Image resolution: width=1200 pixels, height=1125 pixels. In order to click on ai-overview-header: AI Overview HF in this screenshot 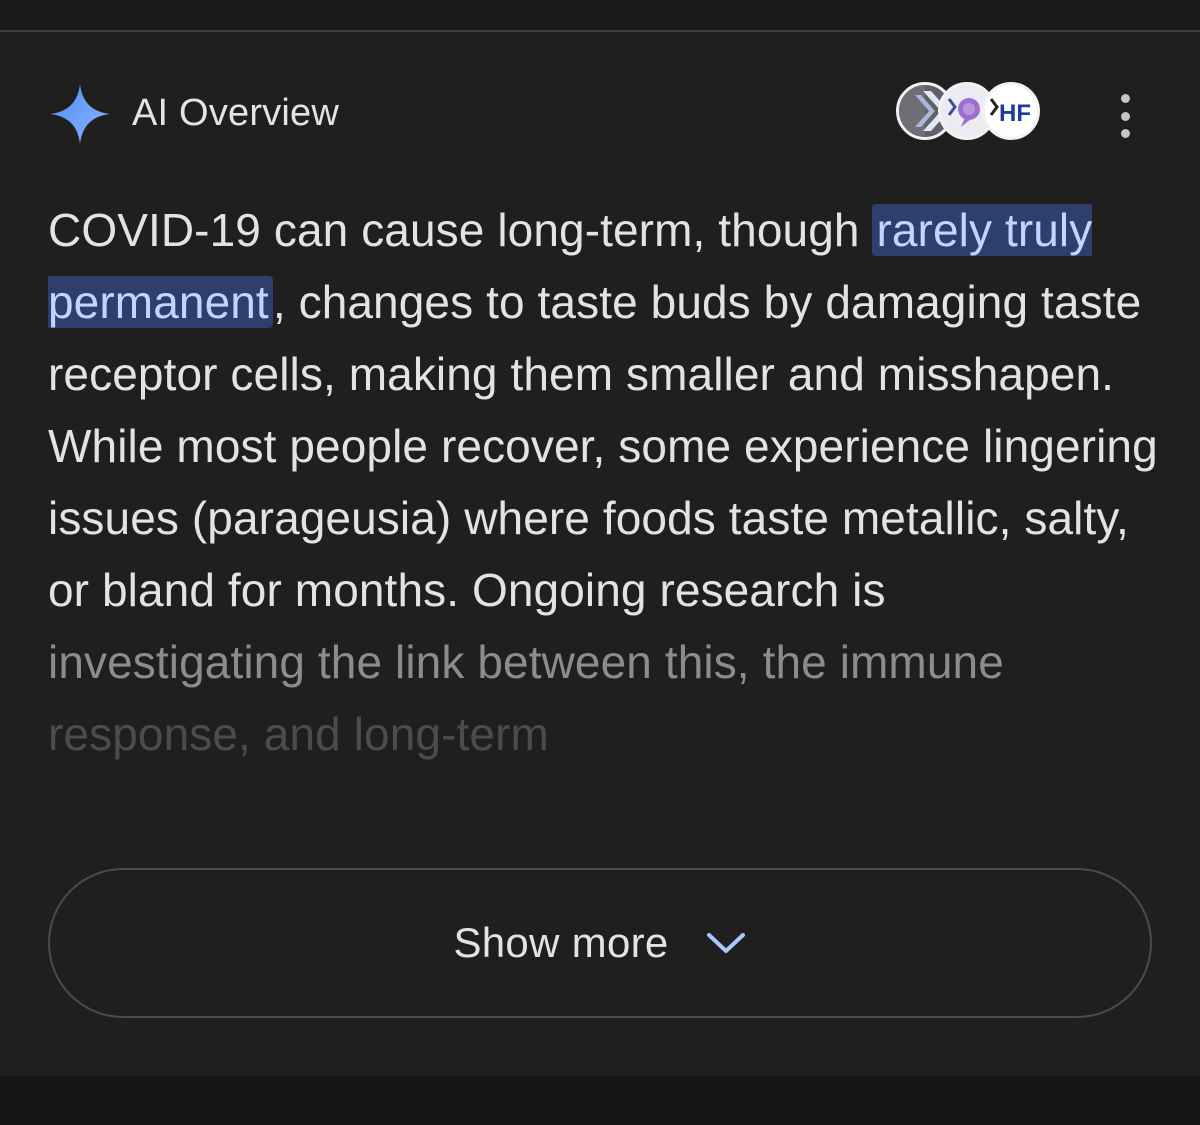, I will do `click(603, 115)`.